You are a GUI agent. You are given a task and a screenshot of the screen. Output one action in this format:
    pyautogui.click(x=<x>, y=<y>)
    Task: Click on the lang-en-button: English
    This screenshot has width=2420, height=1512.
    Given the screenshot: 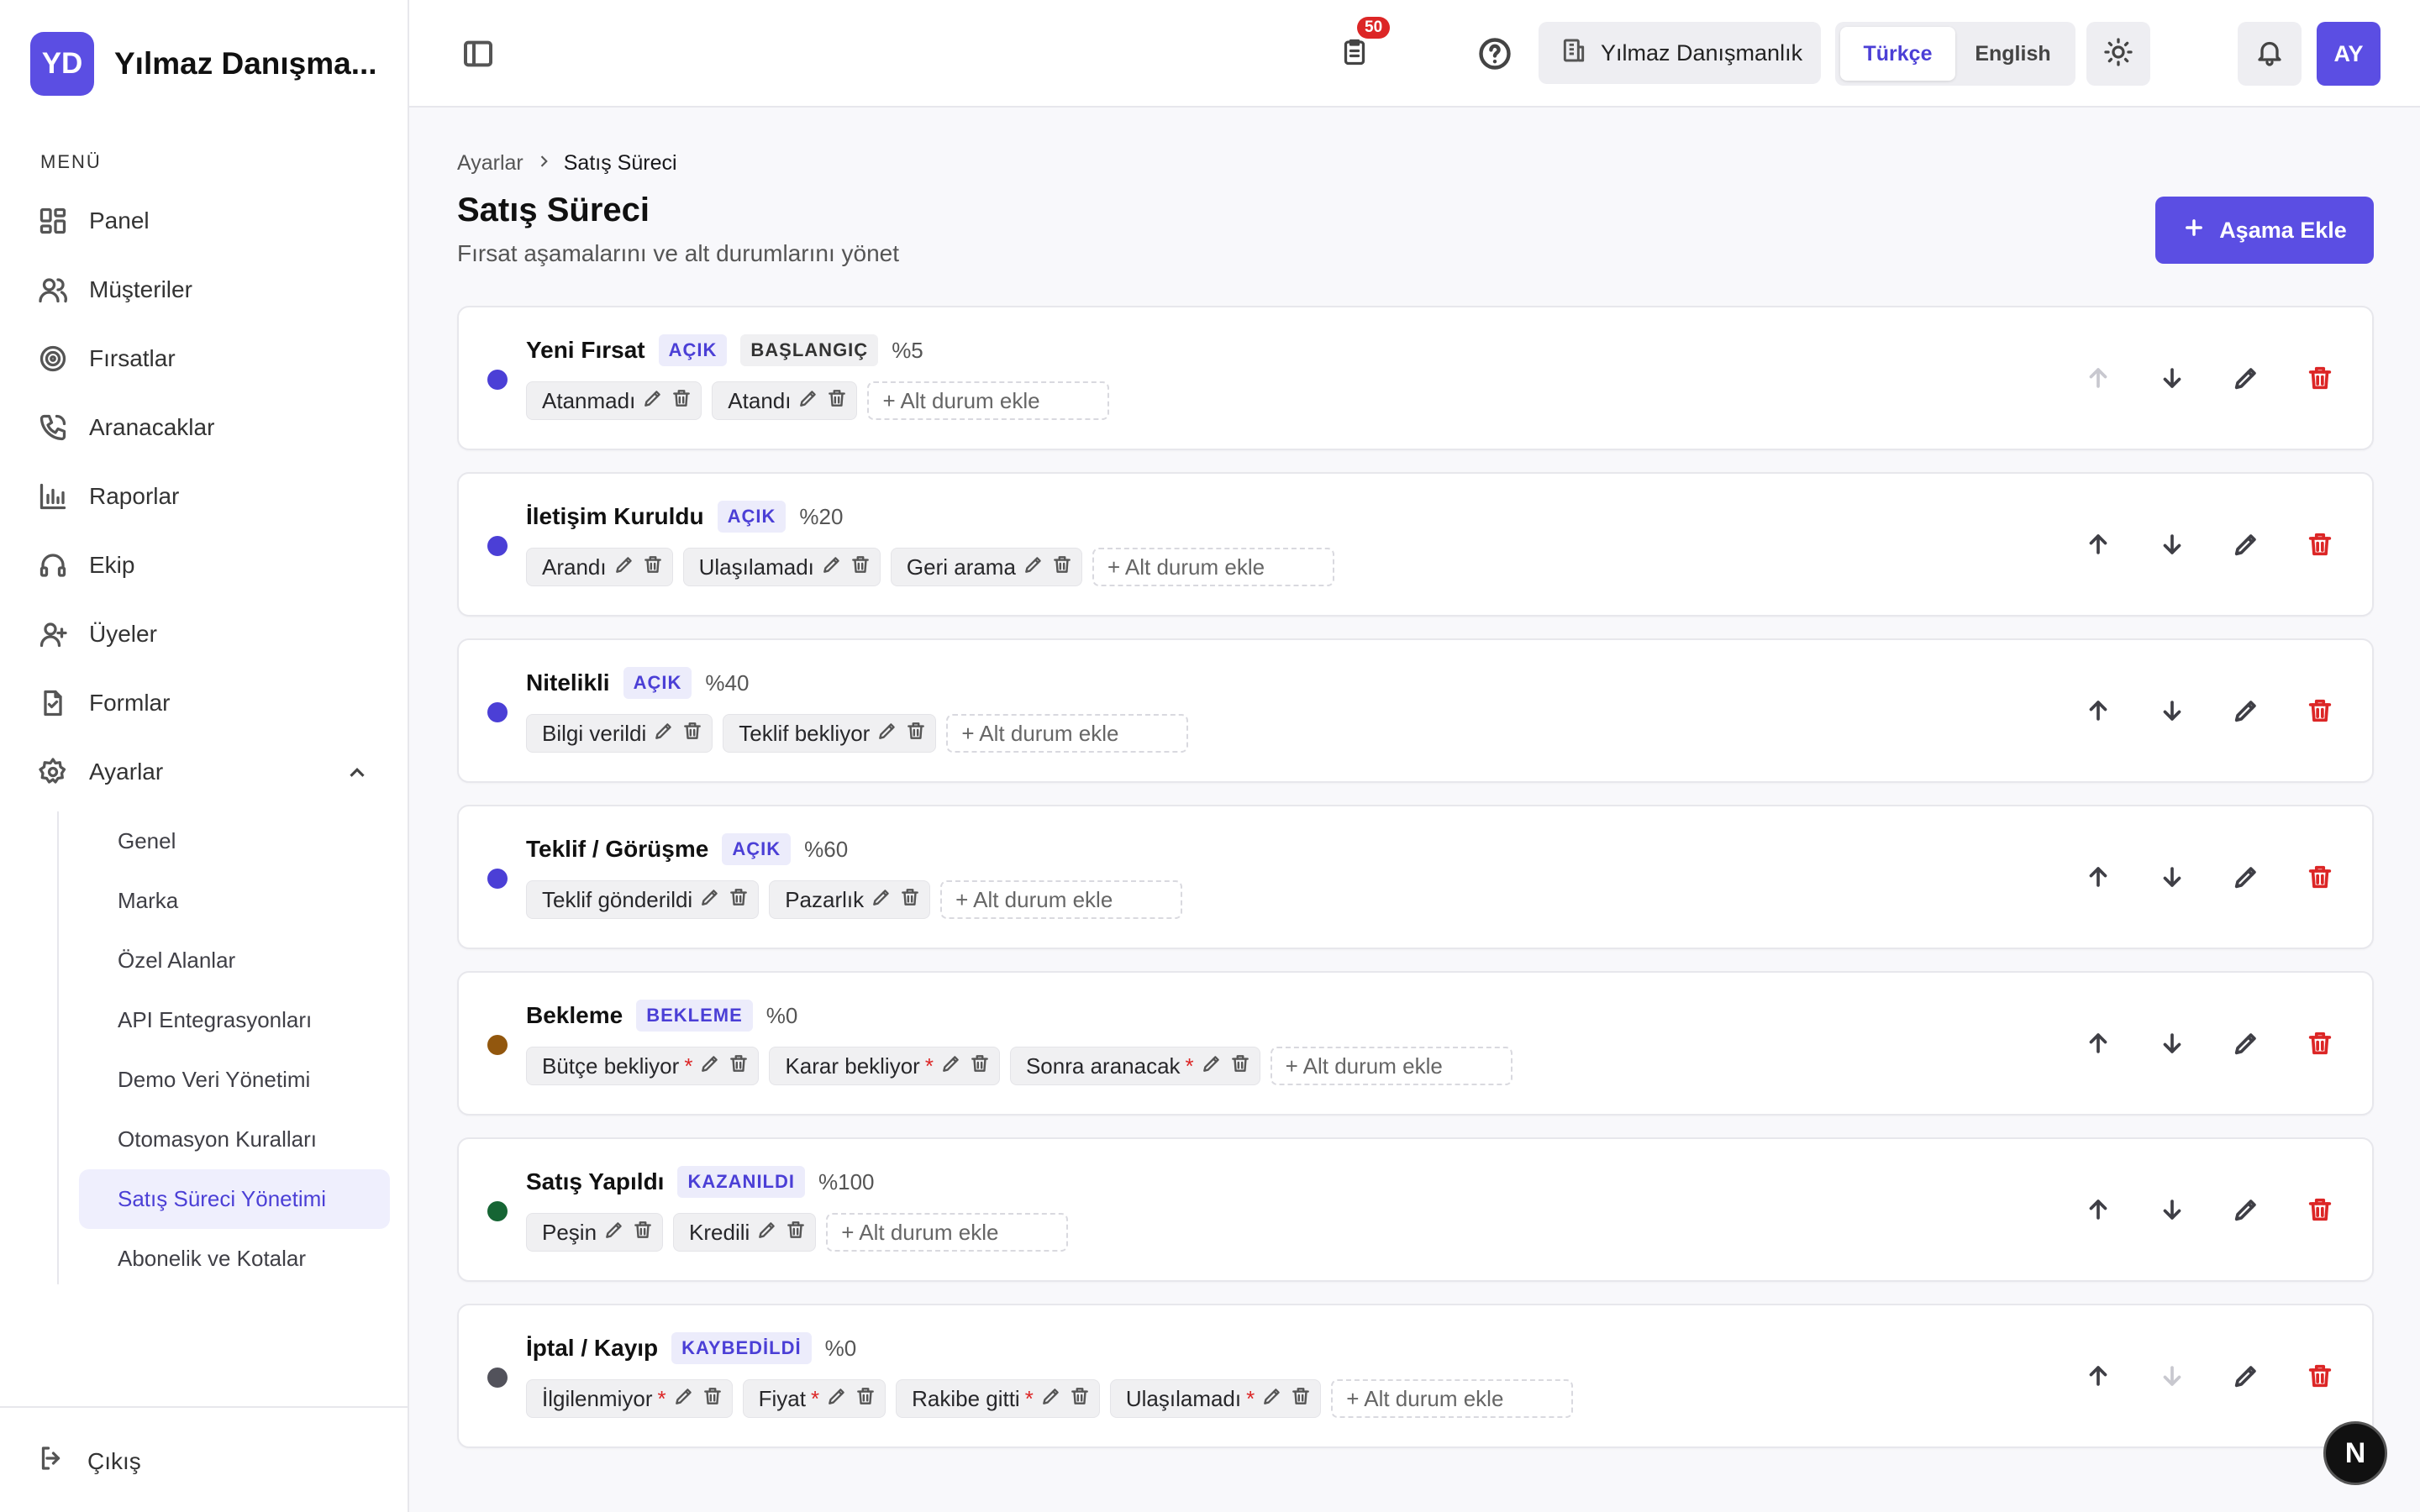 What is the action you would take?
    pyautogui.click(x=2012, y=54)
    